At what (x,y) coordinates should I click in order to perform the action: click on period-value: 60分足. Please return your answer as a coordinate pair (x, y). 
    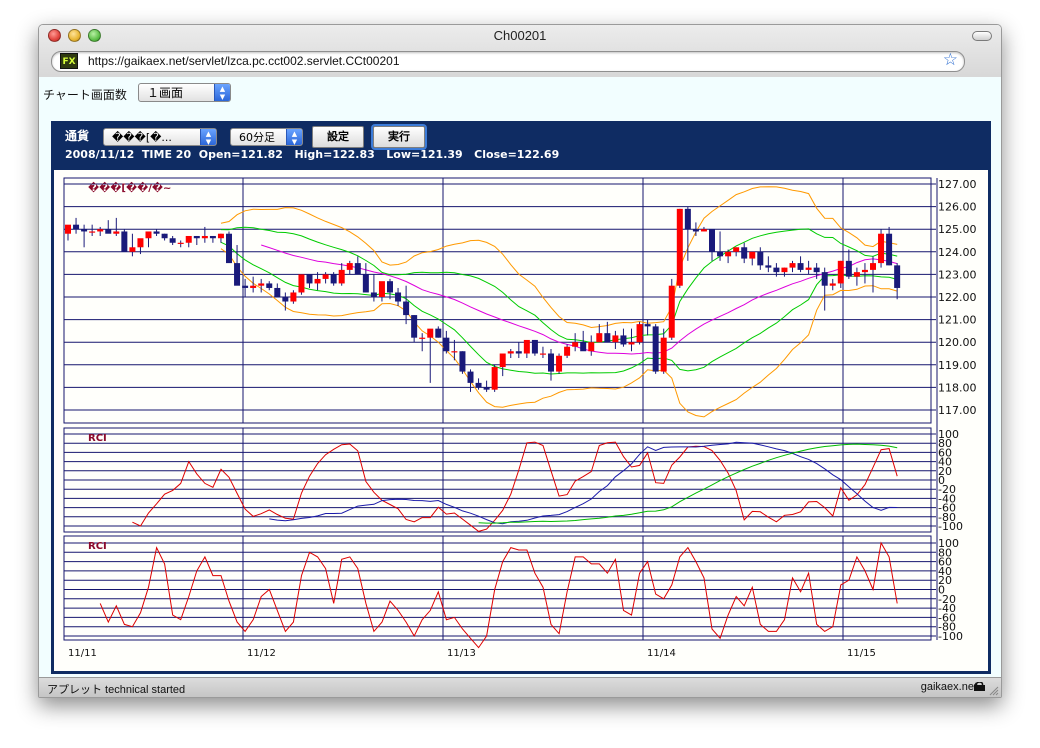
    Looking at the image, I should click on (257, 137).